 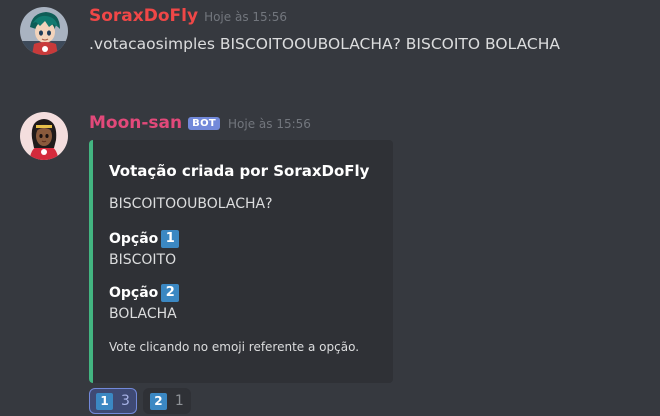 I want to click on reactions-bar: 1 3 2 1, so click(x=143, y=401).